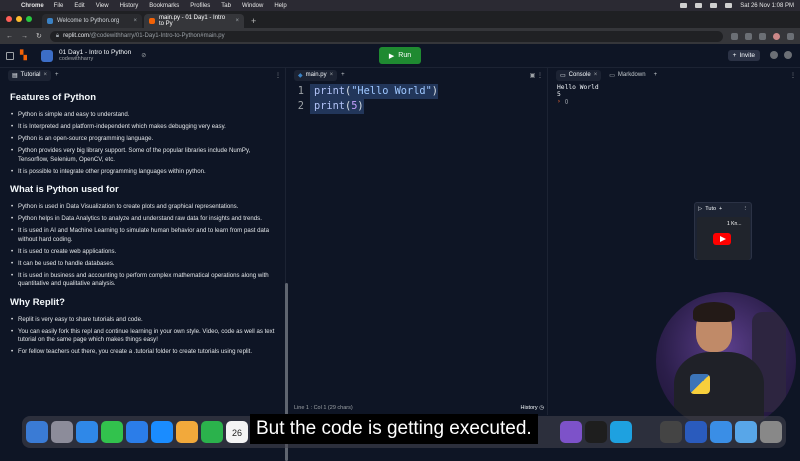 The width and height of the screenshot is (800, 461). Describe the element at coordinates (578, 94) in the screenshot. I see `console-output: Hello World 5 › ▯` at that location.